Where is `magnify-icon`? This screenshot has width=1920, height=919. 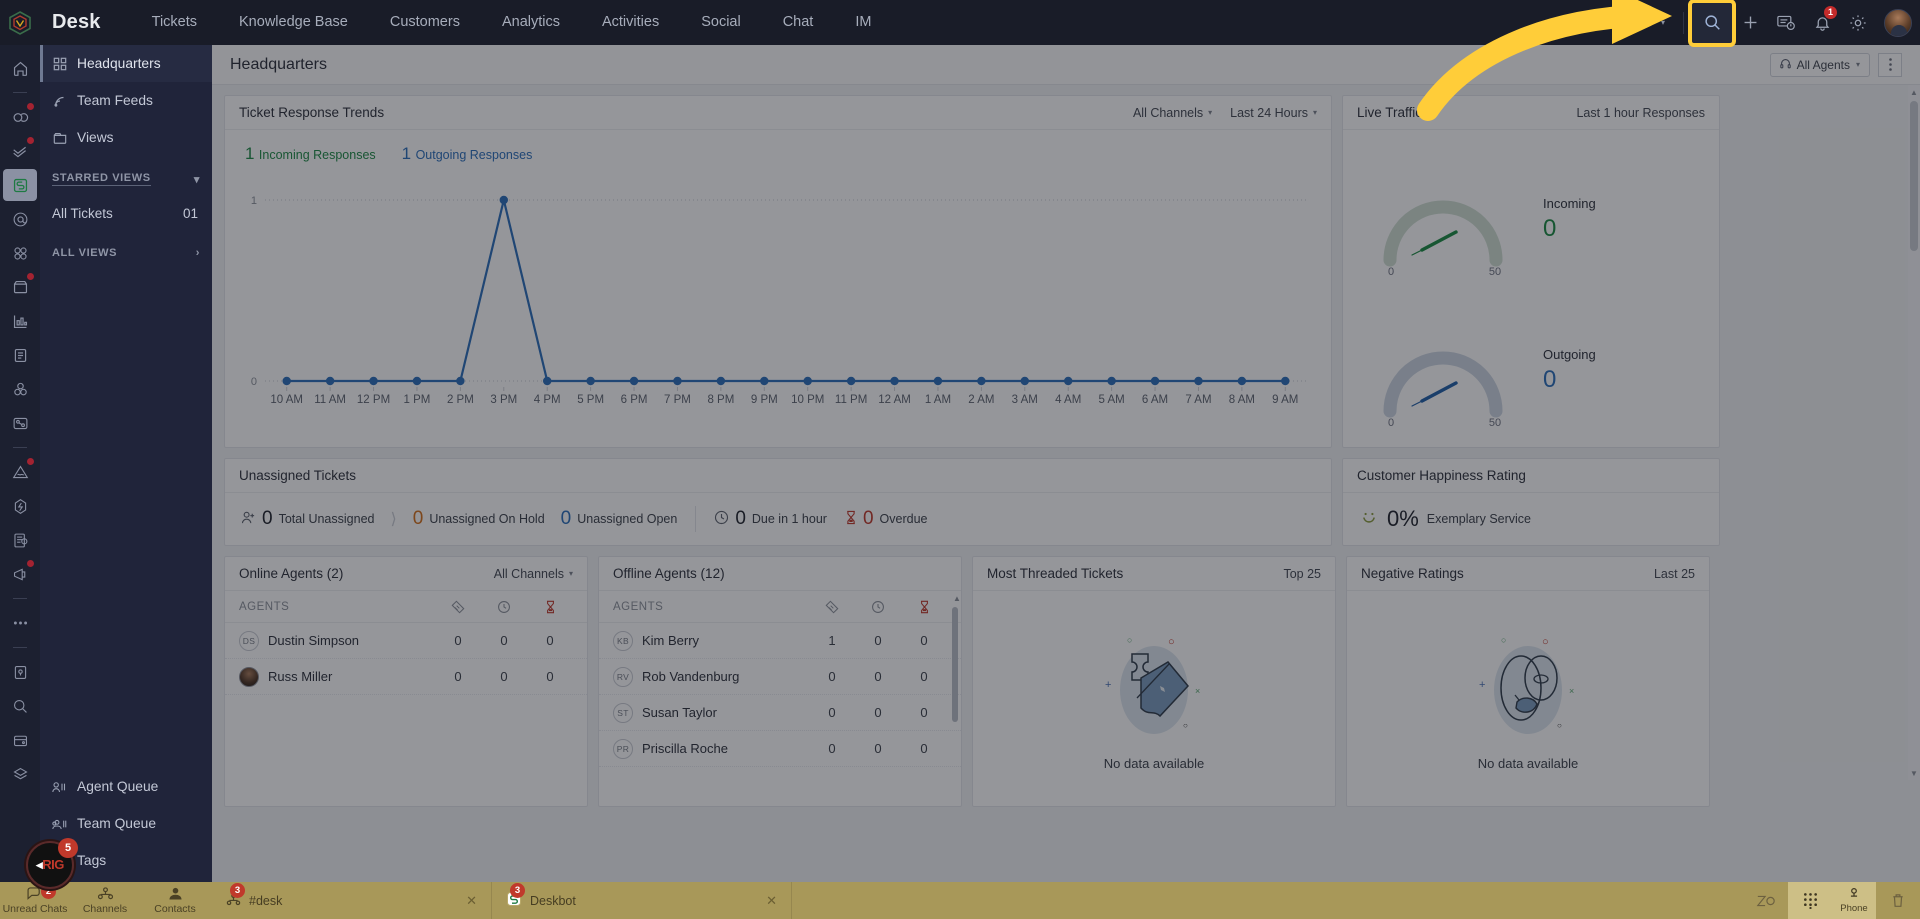 magnify-icon is located at coordinates (20, 706).